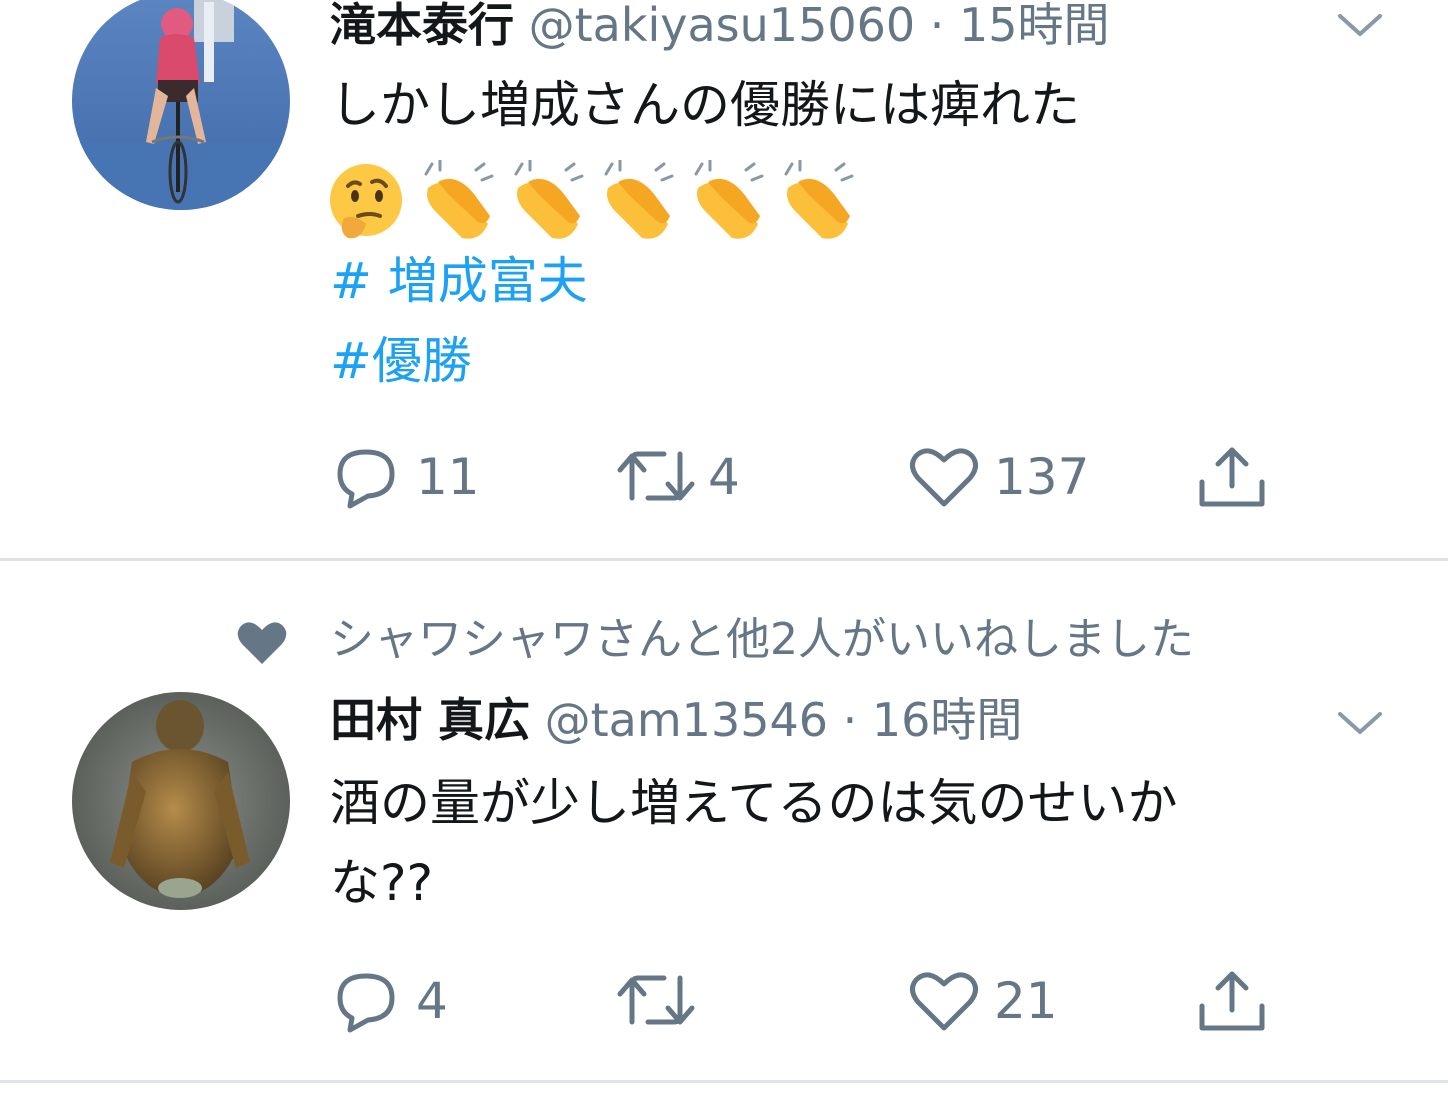 This screenshot has width=1448, height=1107. I want to click on like-count: 137, so click(1042, 477).